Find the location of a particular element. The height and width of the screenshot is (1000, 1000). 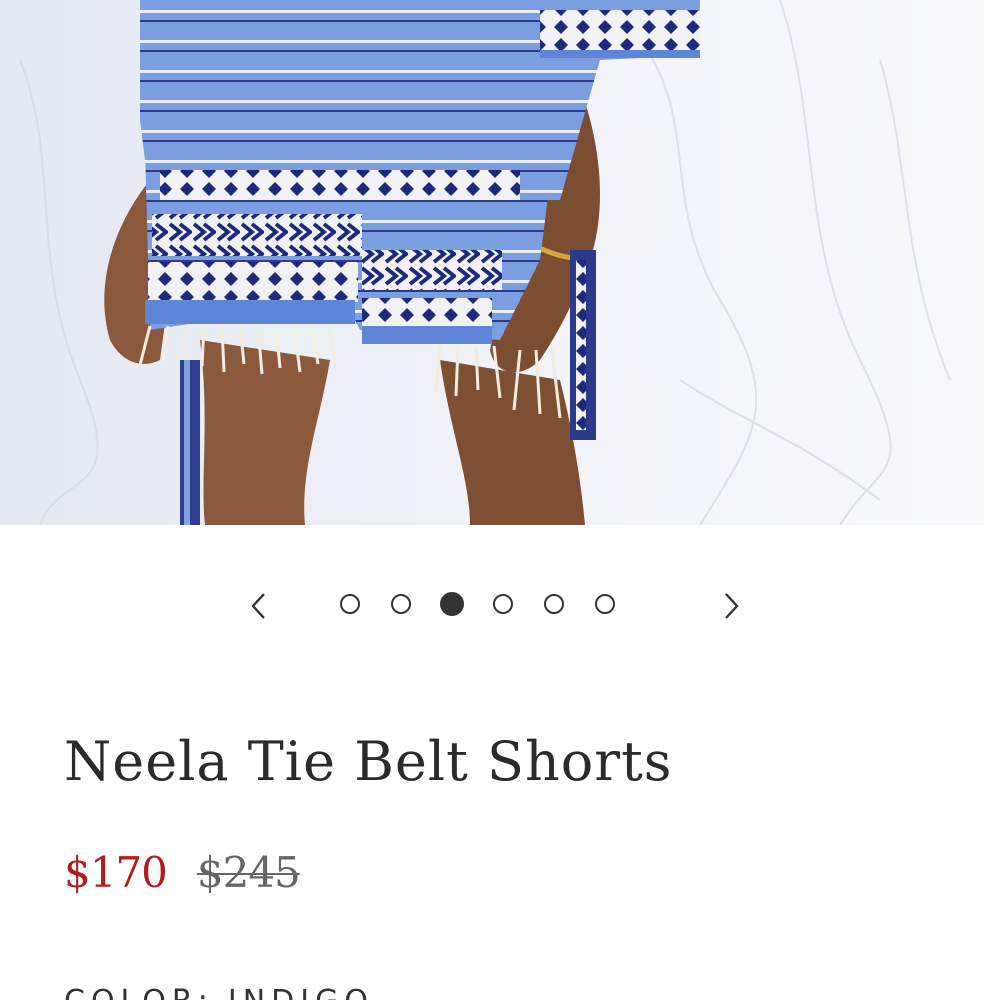

color-label: COLOR: is located at coordinates (139, 992).